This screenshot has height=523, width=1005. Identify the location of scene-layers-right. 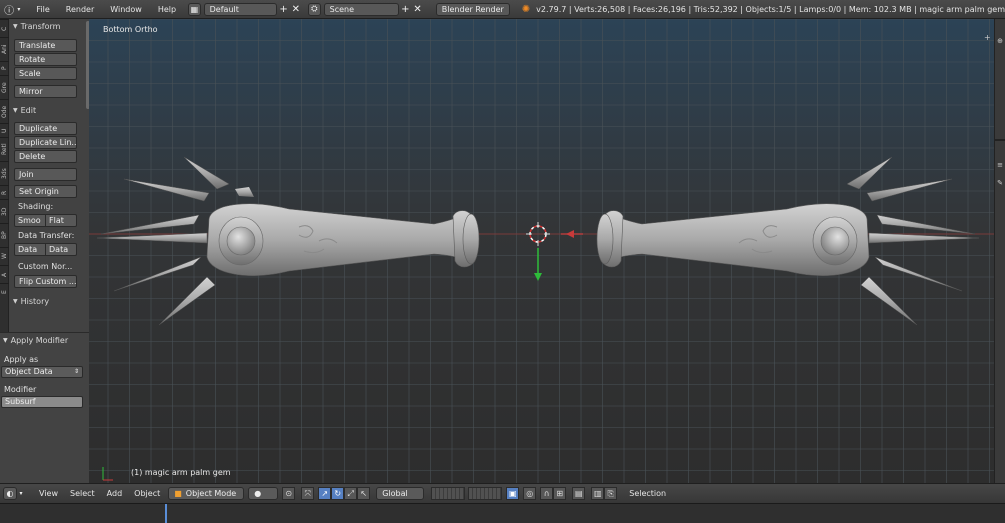
(485, 493).